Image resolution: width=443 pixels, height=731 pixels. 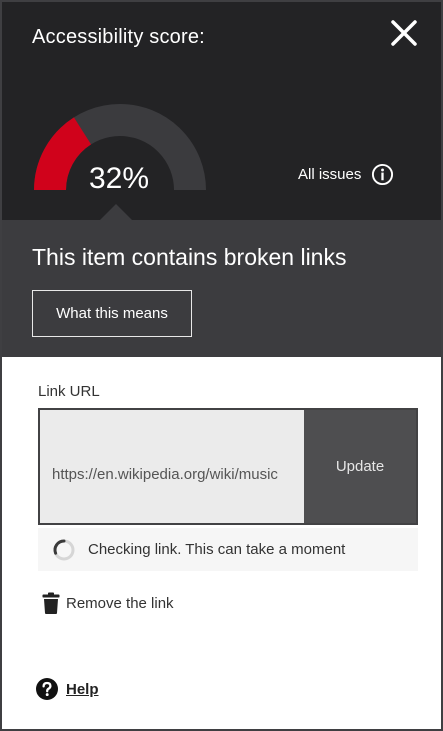 What do you see at coordinates (120, 603) in the screenshot?
I see `remove-link-label: Remove the link` at bounding box center [120, 603].